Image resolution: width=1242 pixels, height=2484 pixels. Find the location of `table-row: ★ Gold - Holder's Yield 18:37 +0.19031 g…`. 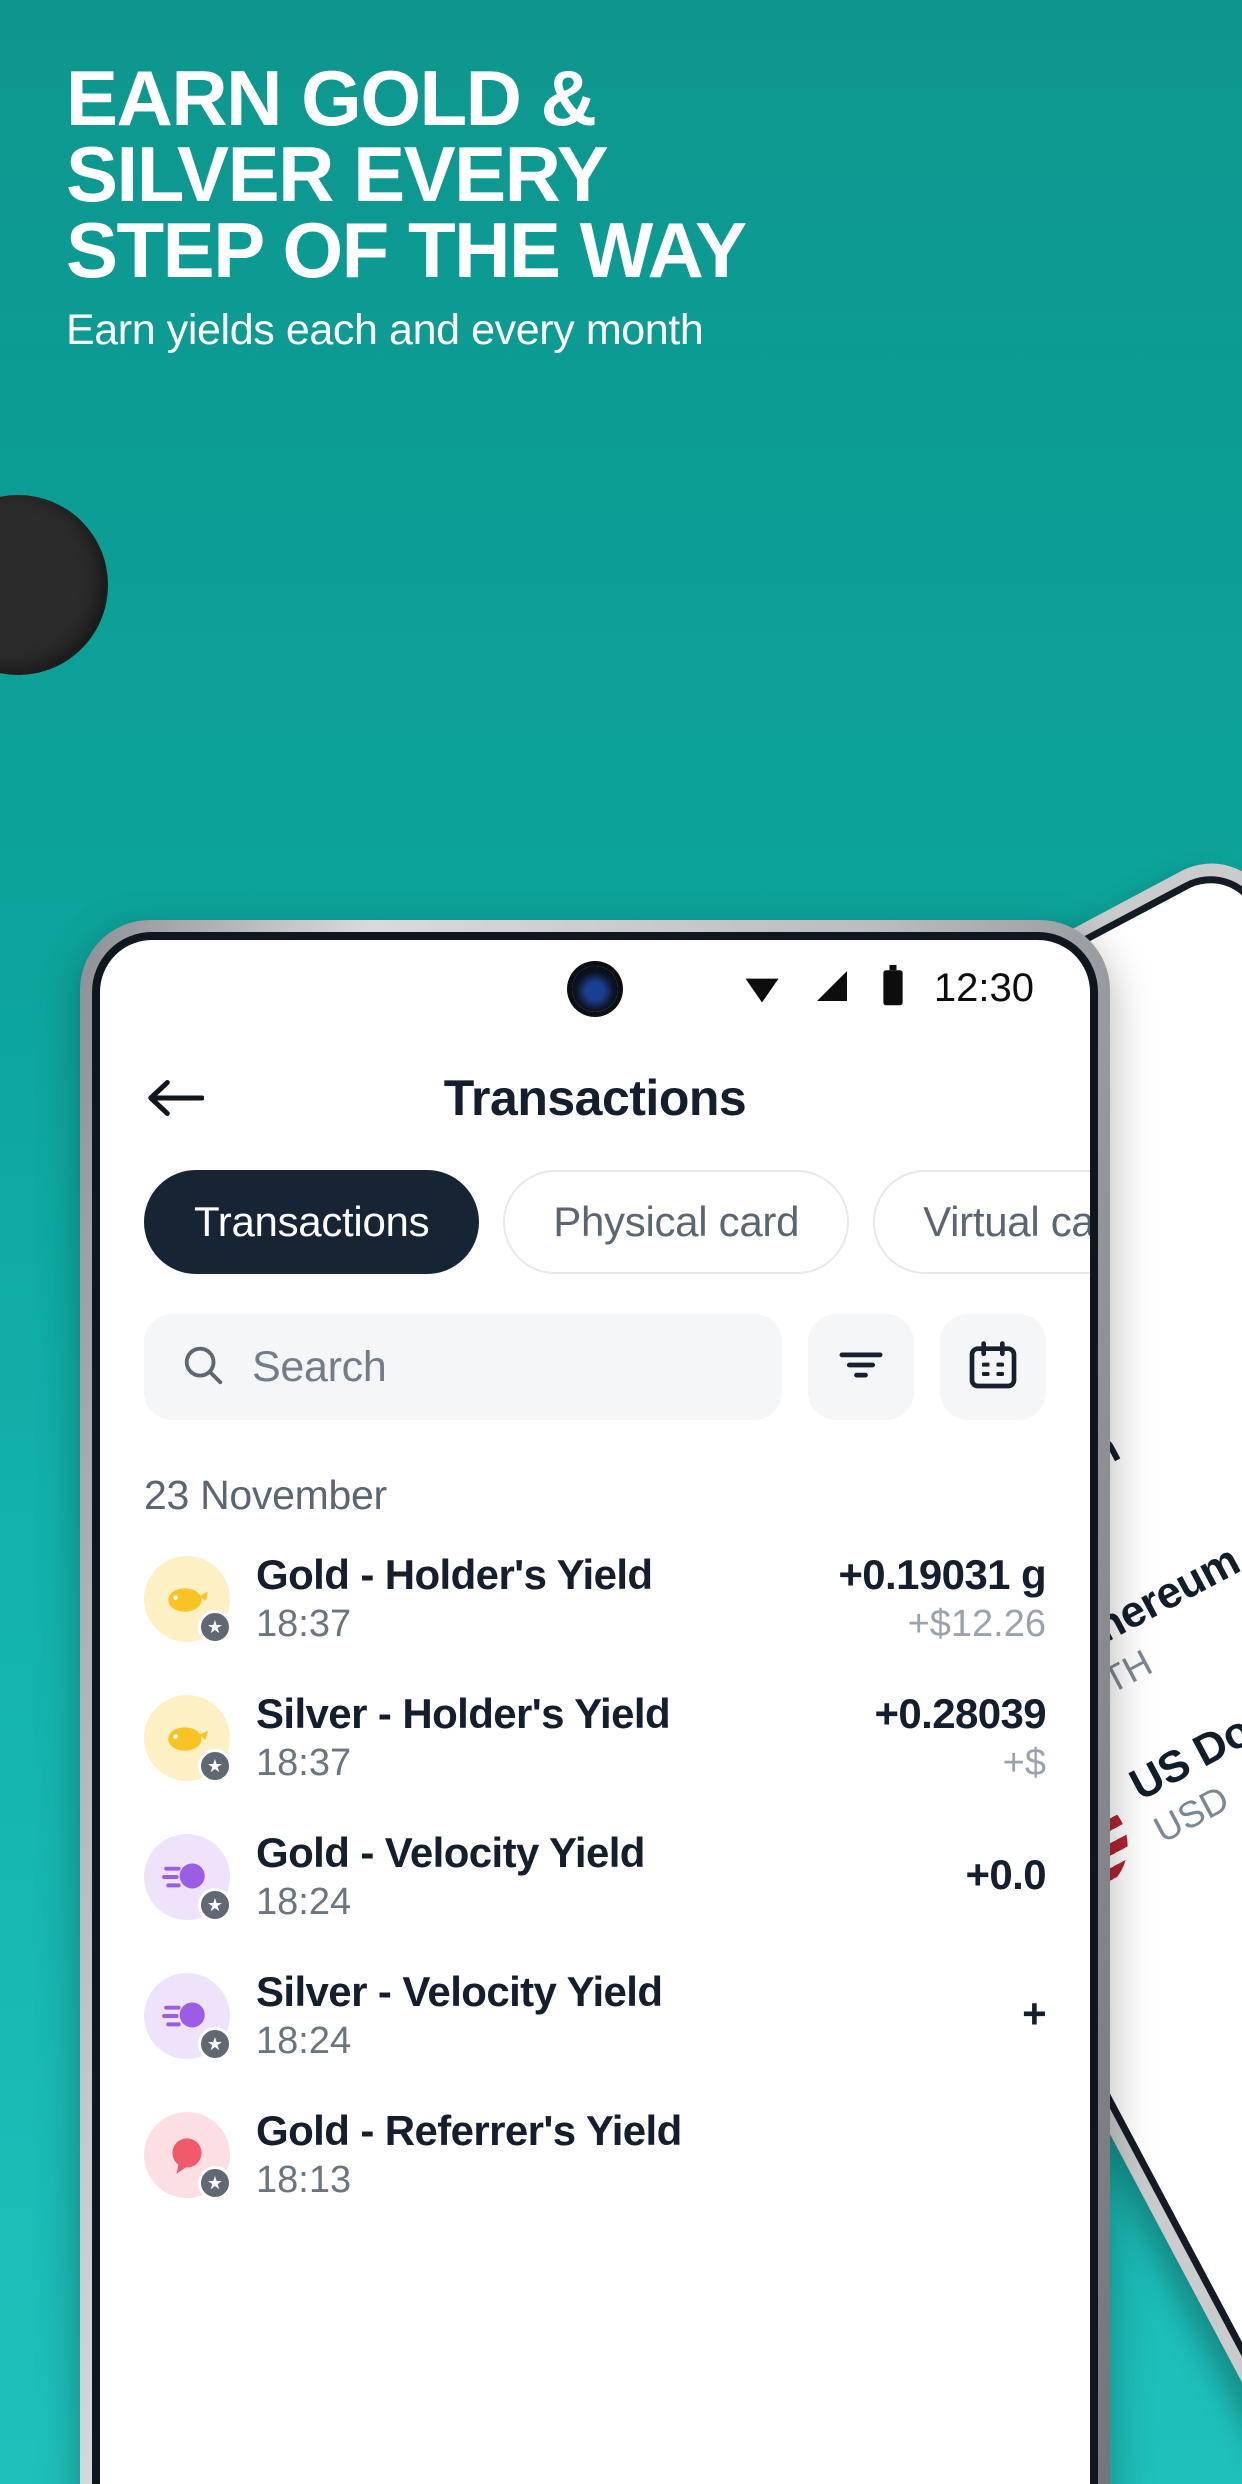

table-row: ★ Gold - Holder's Yield 18:37 +0.19031 g… is located at coordinates (595, 1598).